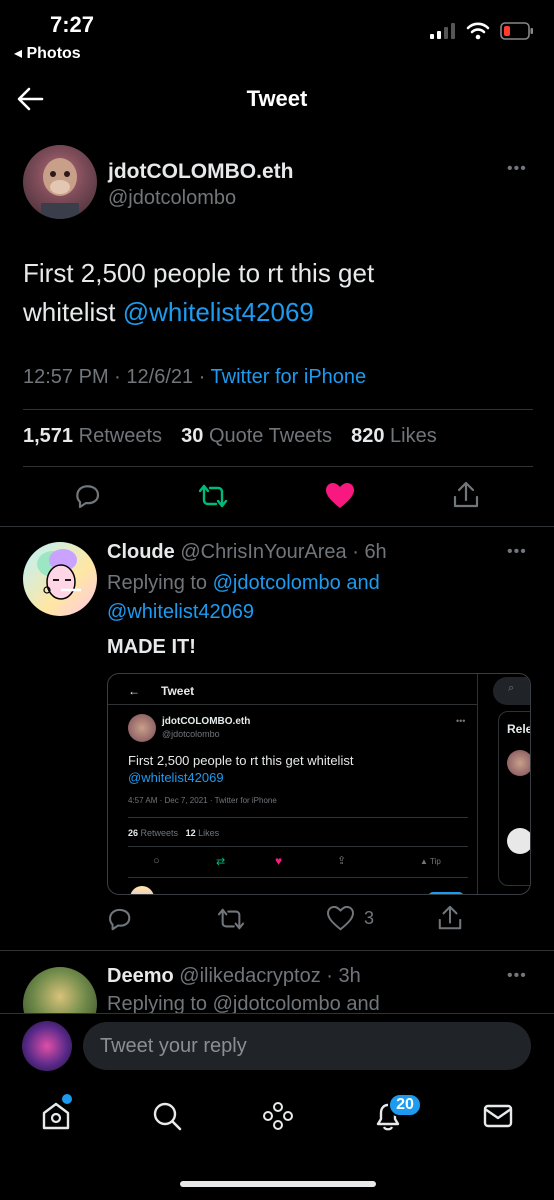  I want to click on mail-icon, so click(498, 1116).